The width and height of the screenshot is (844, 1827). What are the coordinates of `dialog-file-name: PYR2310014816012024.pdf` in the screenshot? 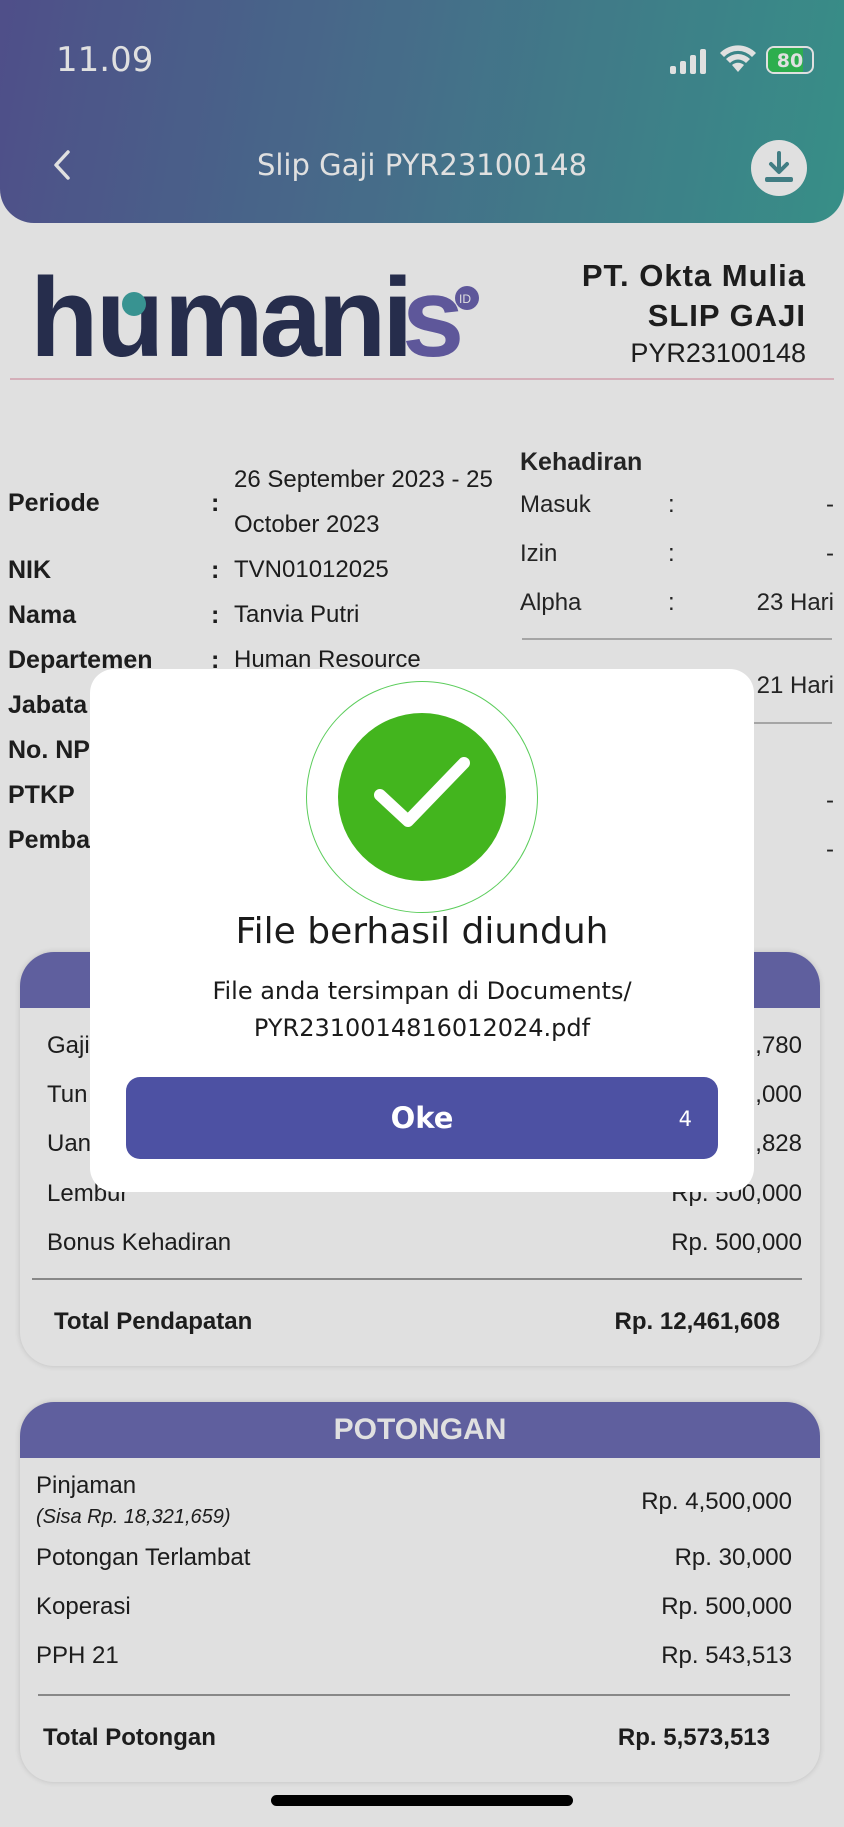 It's located at (422, 1028).